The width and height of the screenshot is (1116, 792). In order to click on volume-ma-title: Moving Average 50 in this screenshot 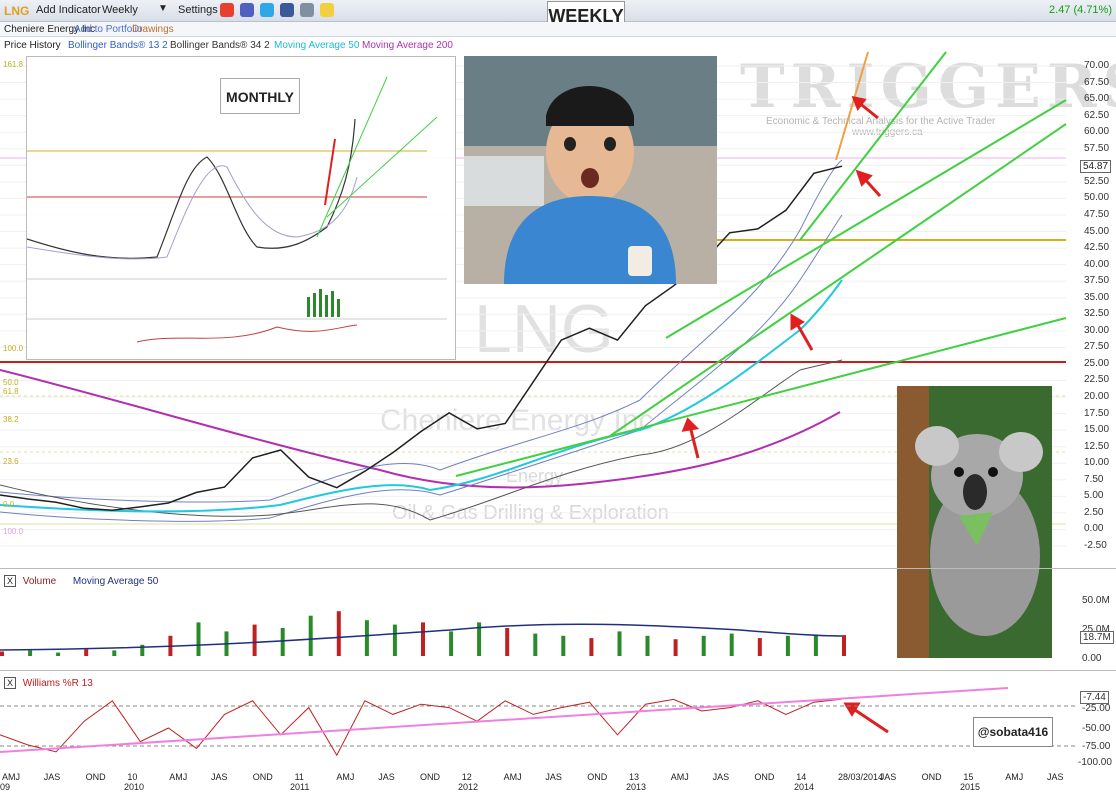, I will do `click(115, 581)`.